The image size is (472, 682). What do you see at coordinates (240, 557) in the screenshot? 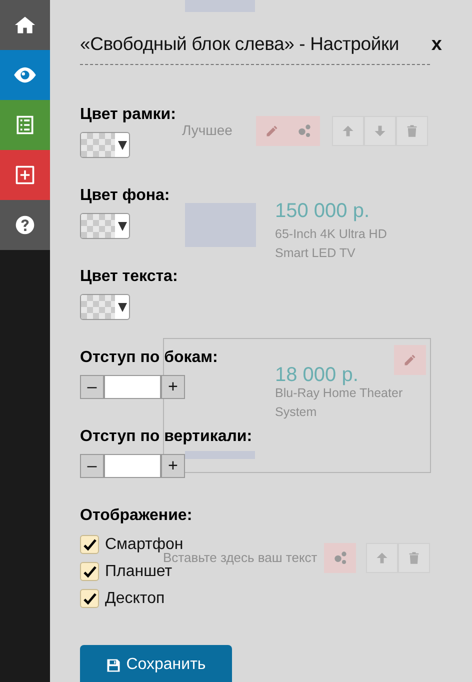
I see `placeholder-text: Вставьте здесь ваш текст` at bounding box center [240, 557].